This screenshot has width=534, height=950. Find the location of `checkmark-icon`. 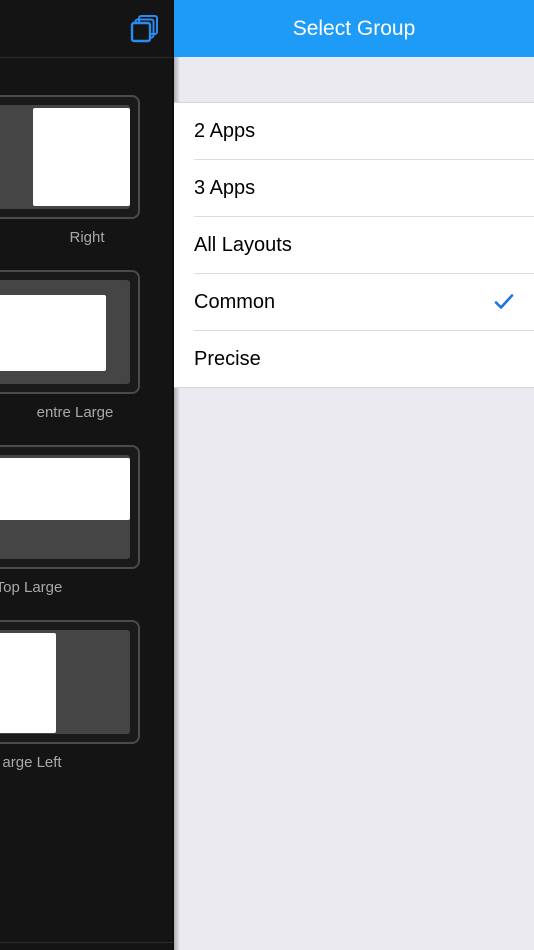

checkmark-icon is located at coordinates (504, 302).